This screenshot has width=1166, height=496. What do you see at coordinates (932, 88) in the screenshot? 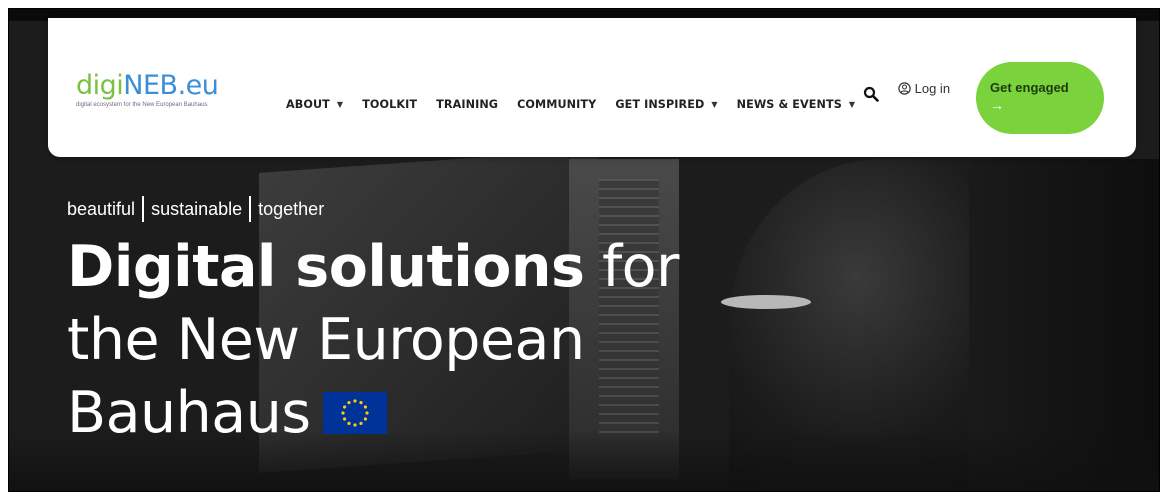
I see `login-label: Log in` at bounding box center [932, 88].